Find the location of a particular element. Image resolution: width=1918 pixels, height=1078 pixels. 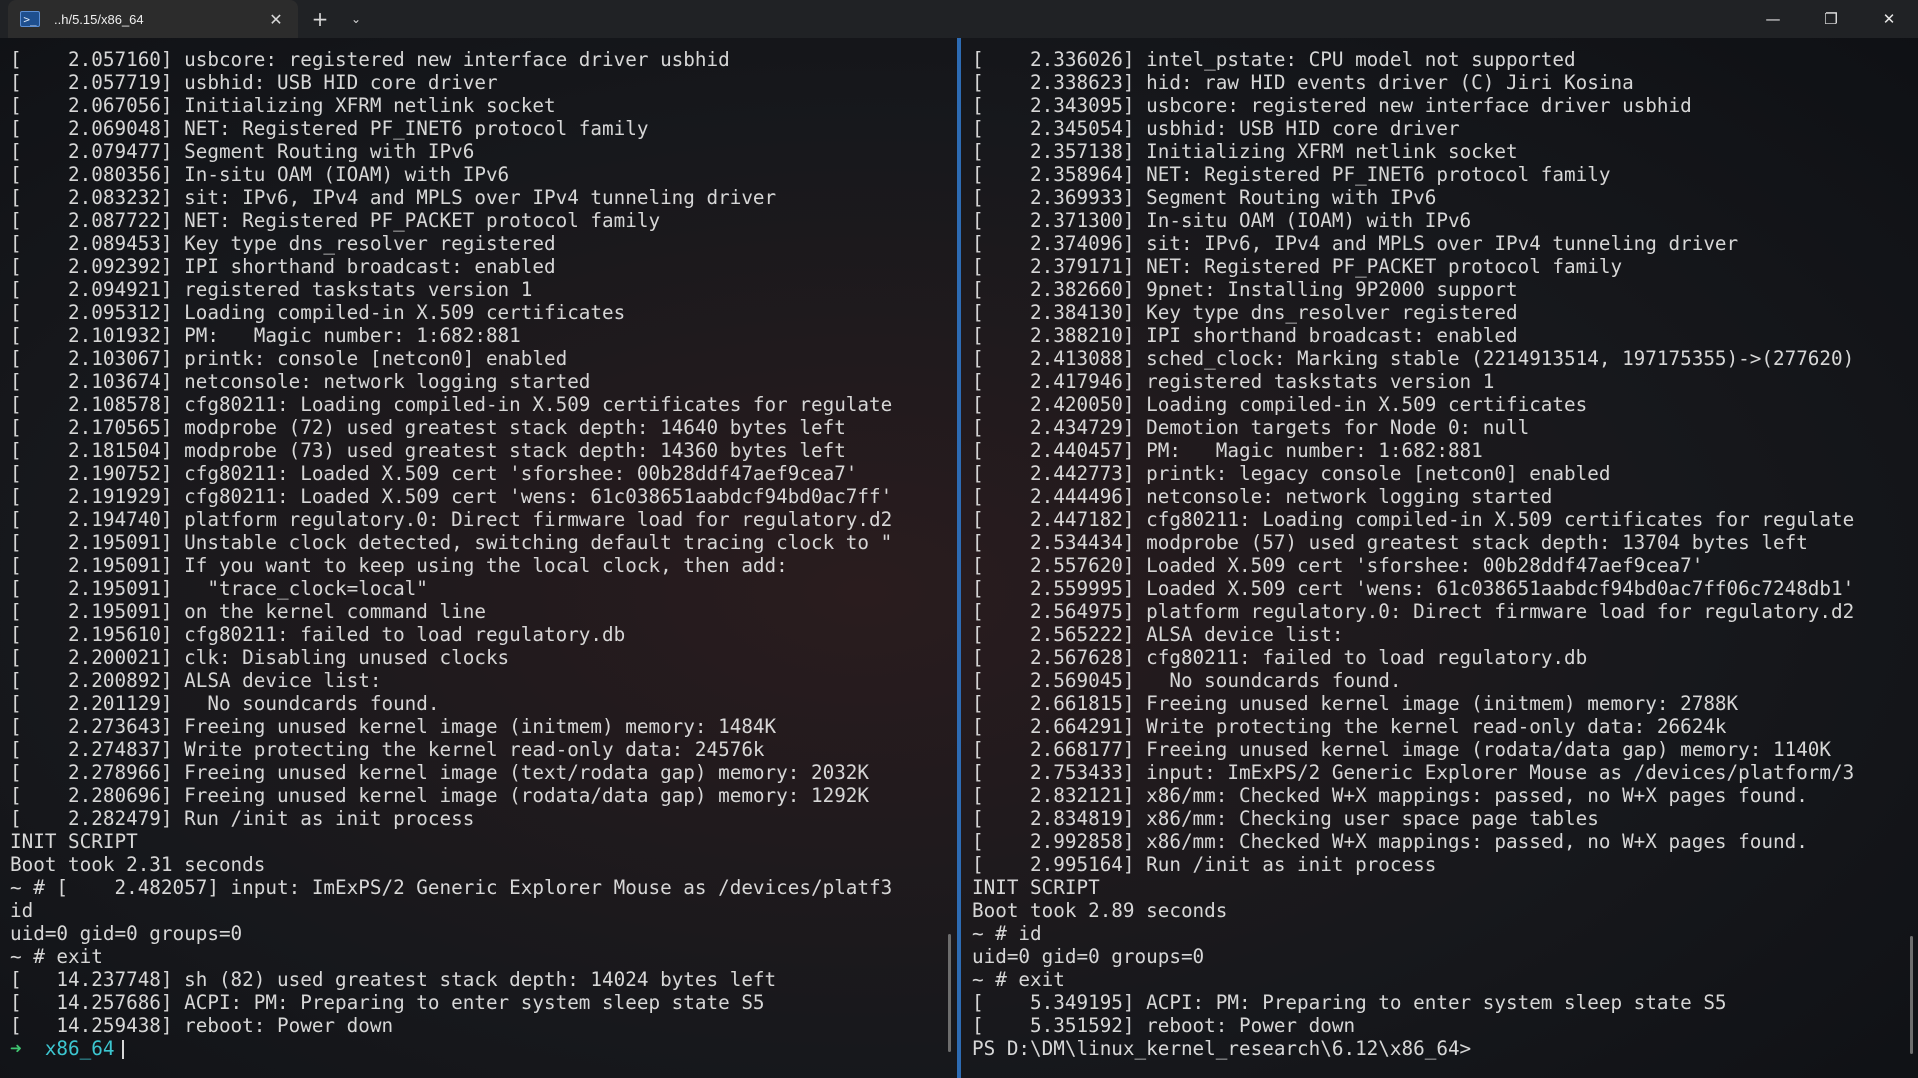

scrollbar-left is located at coordinates (949, 993).